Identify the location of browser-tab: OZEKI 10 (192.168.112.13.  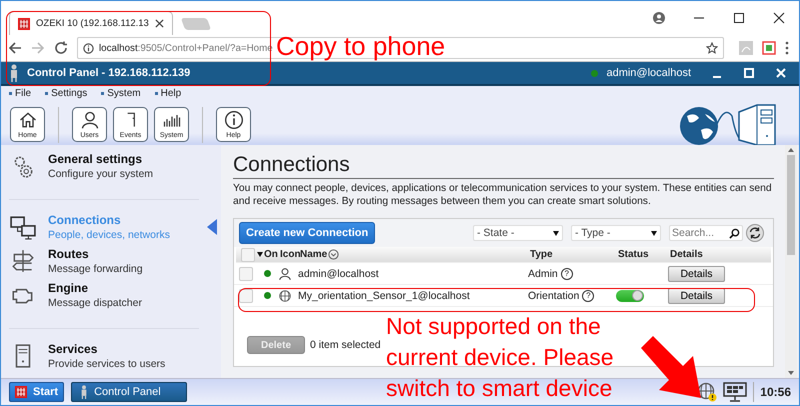
(91, 23).